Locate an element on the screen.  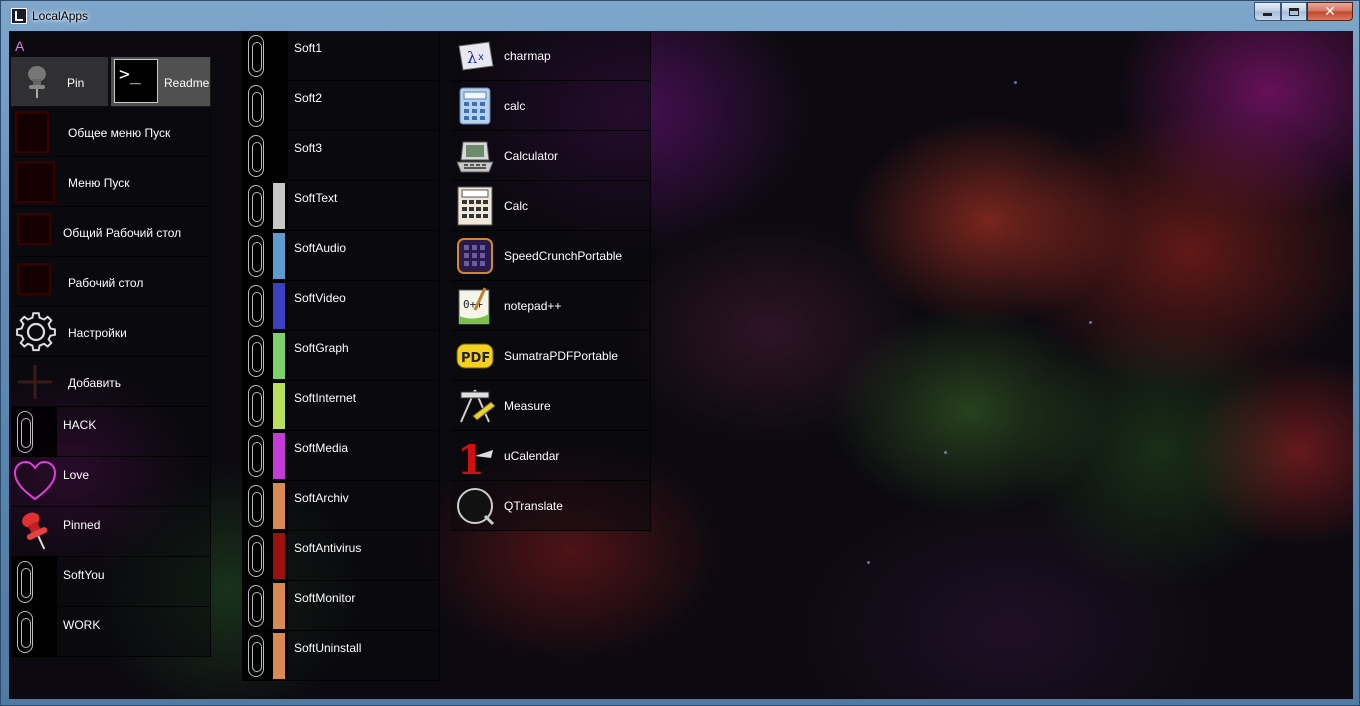
svg-text: x is located at coordinates (481, 57).